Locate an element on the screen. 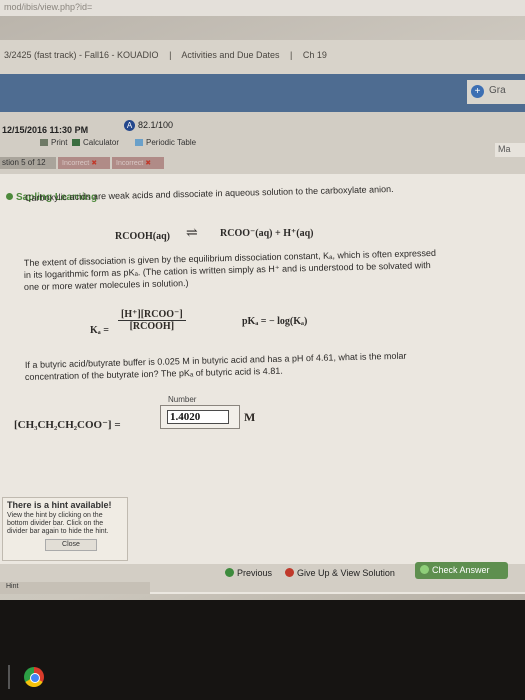 This screenshot has height=700, width=525. equilibrium-arrow: ⇌ is located at coordinates (192, 233).